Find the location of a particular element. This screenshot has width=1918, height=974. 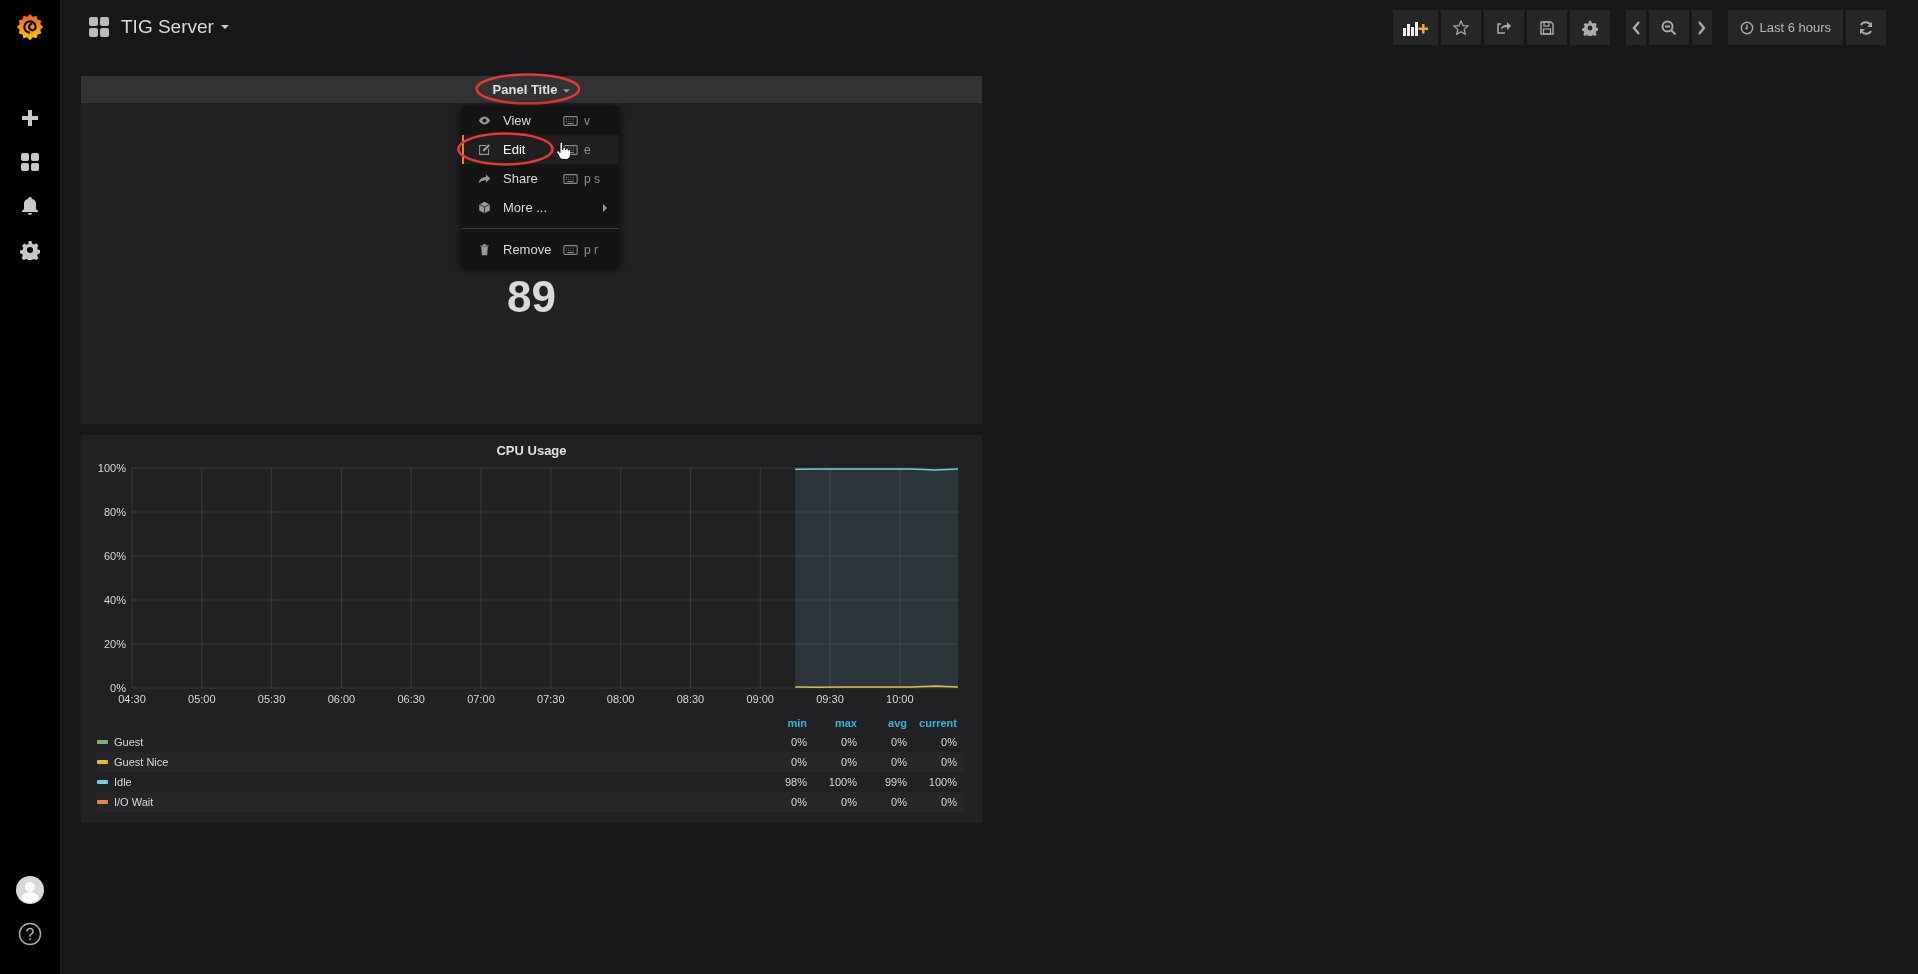

share-arrow-icon is located at coordinates (484, 178).